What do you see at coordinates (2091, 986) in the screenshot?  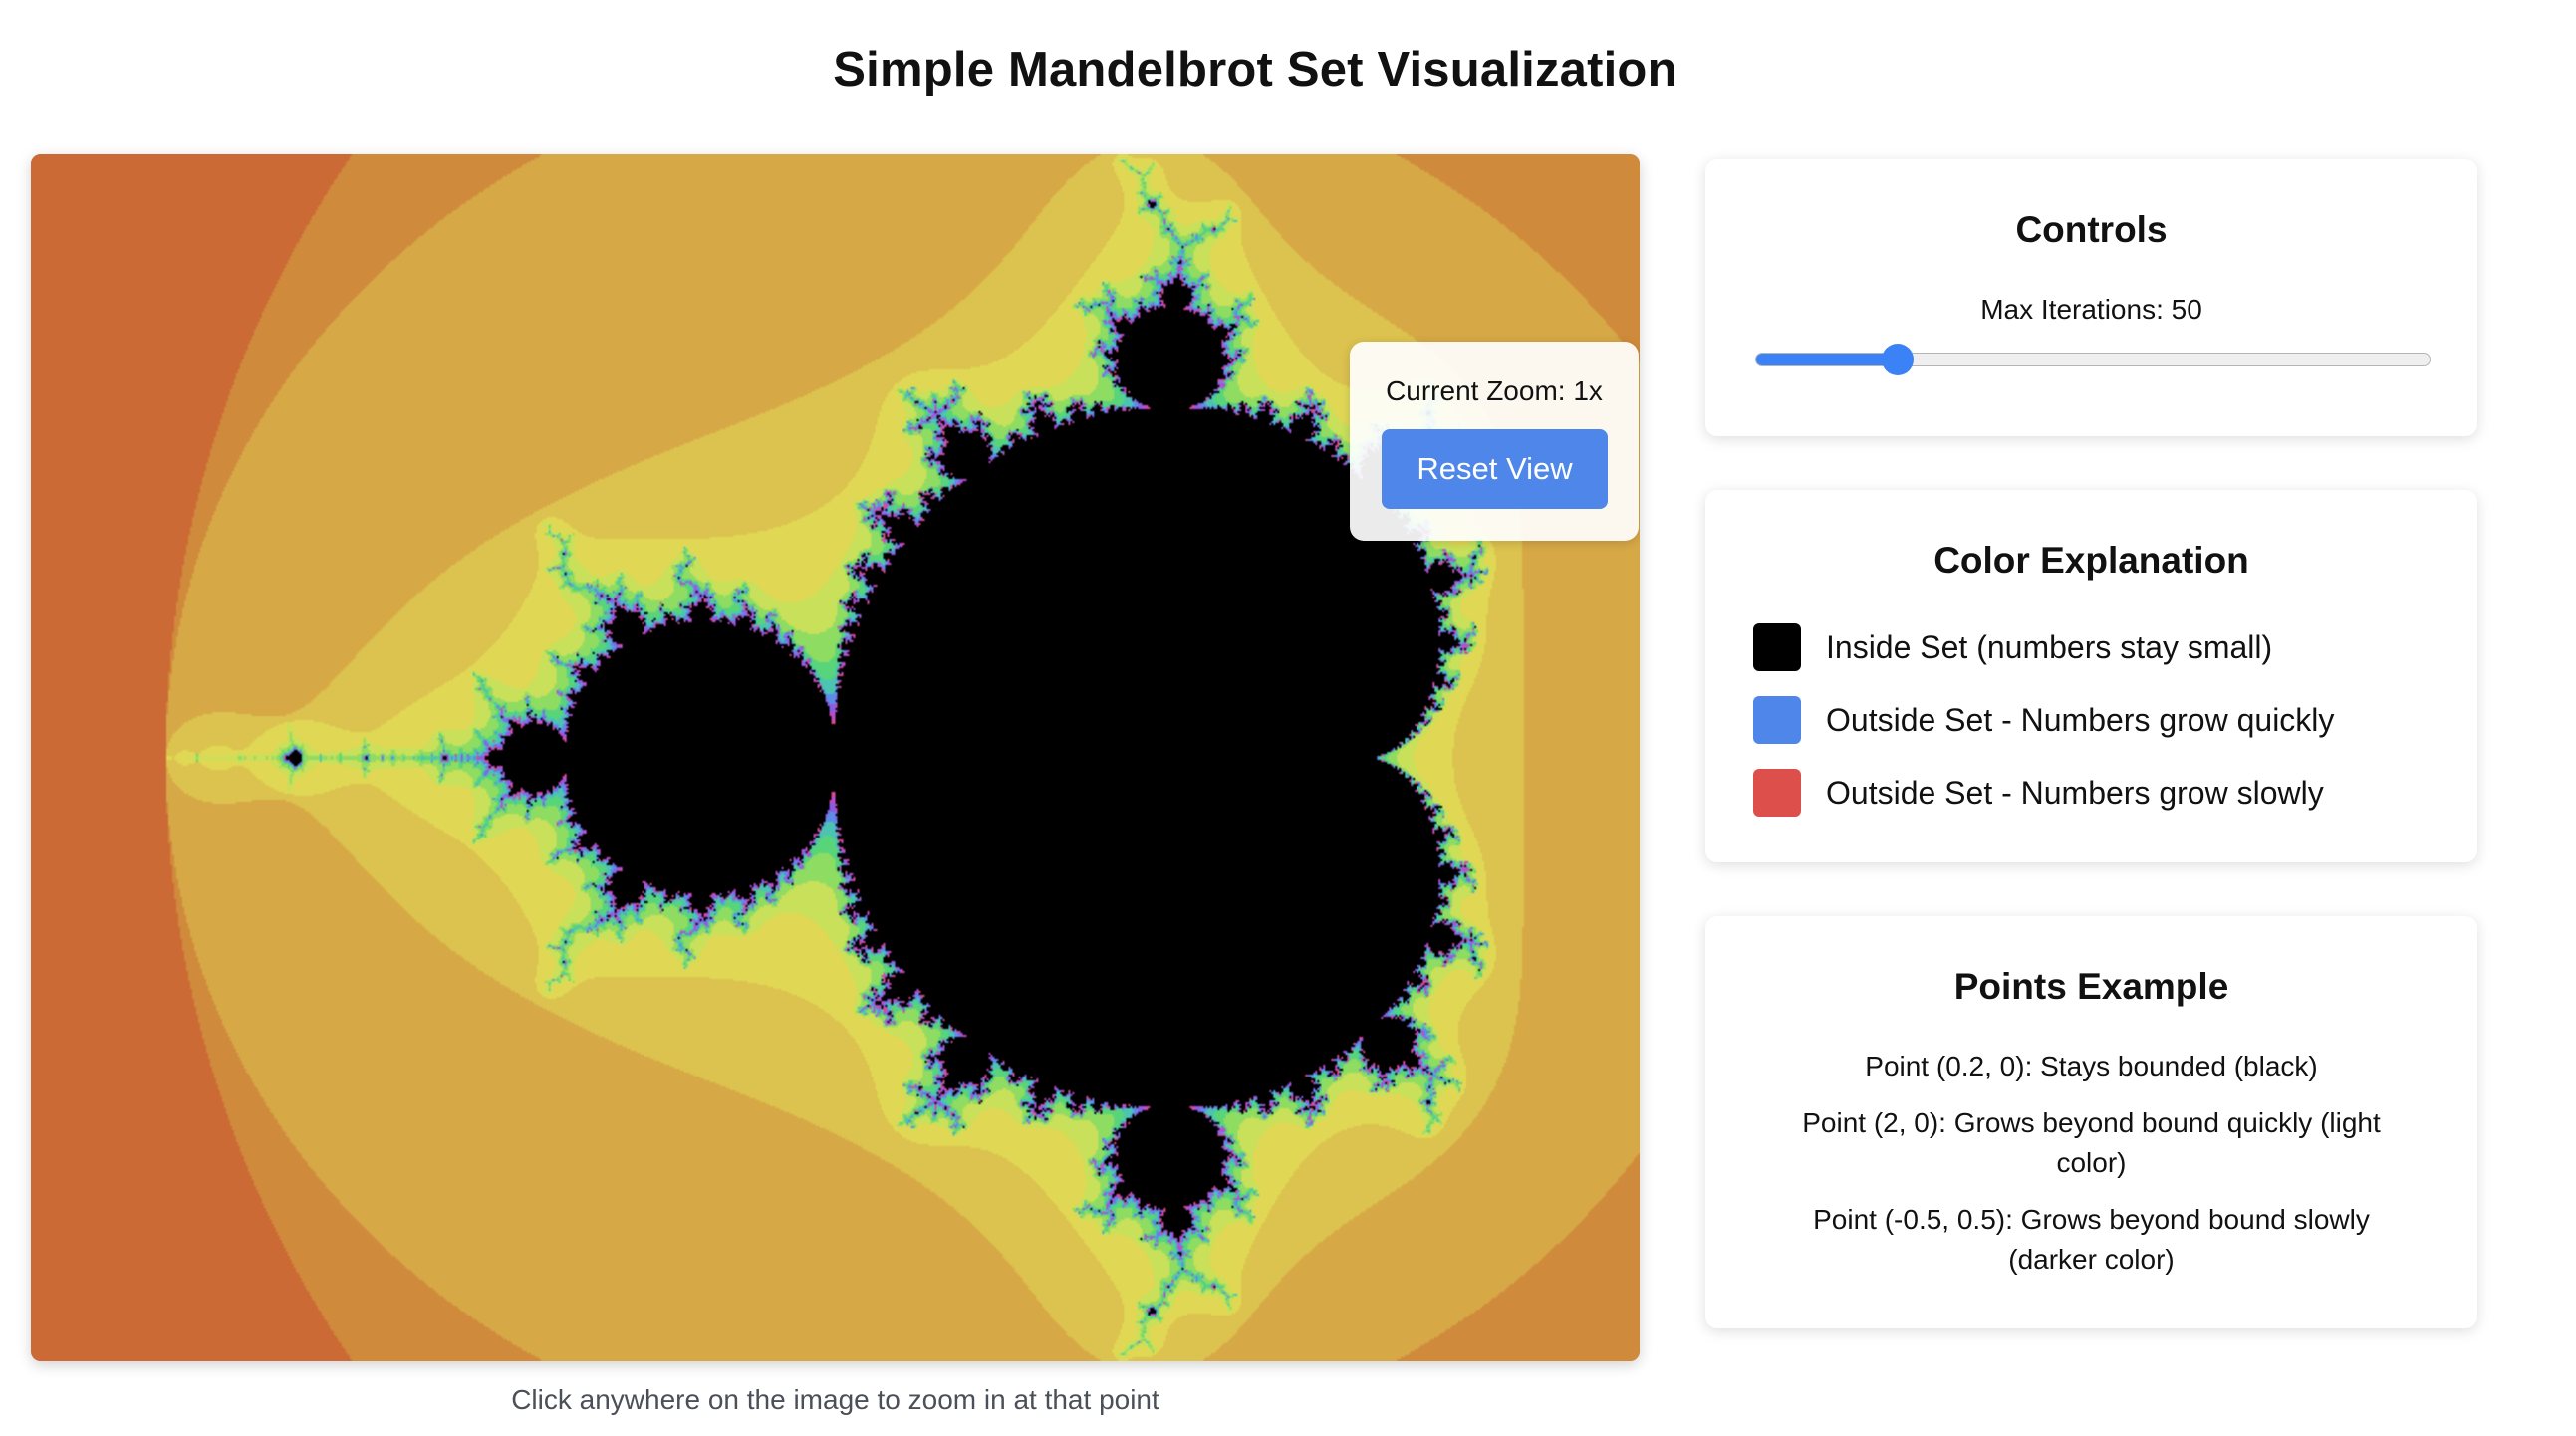 I see `points-example-title: Points Example` at bounding box center [2091, 986].